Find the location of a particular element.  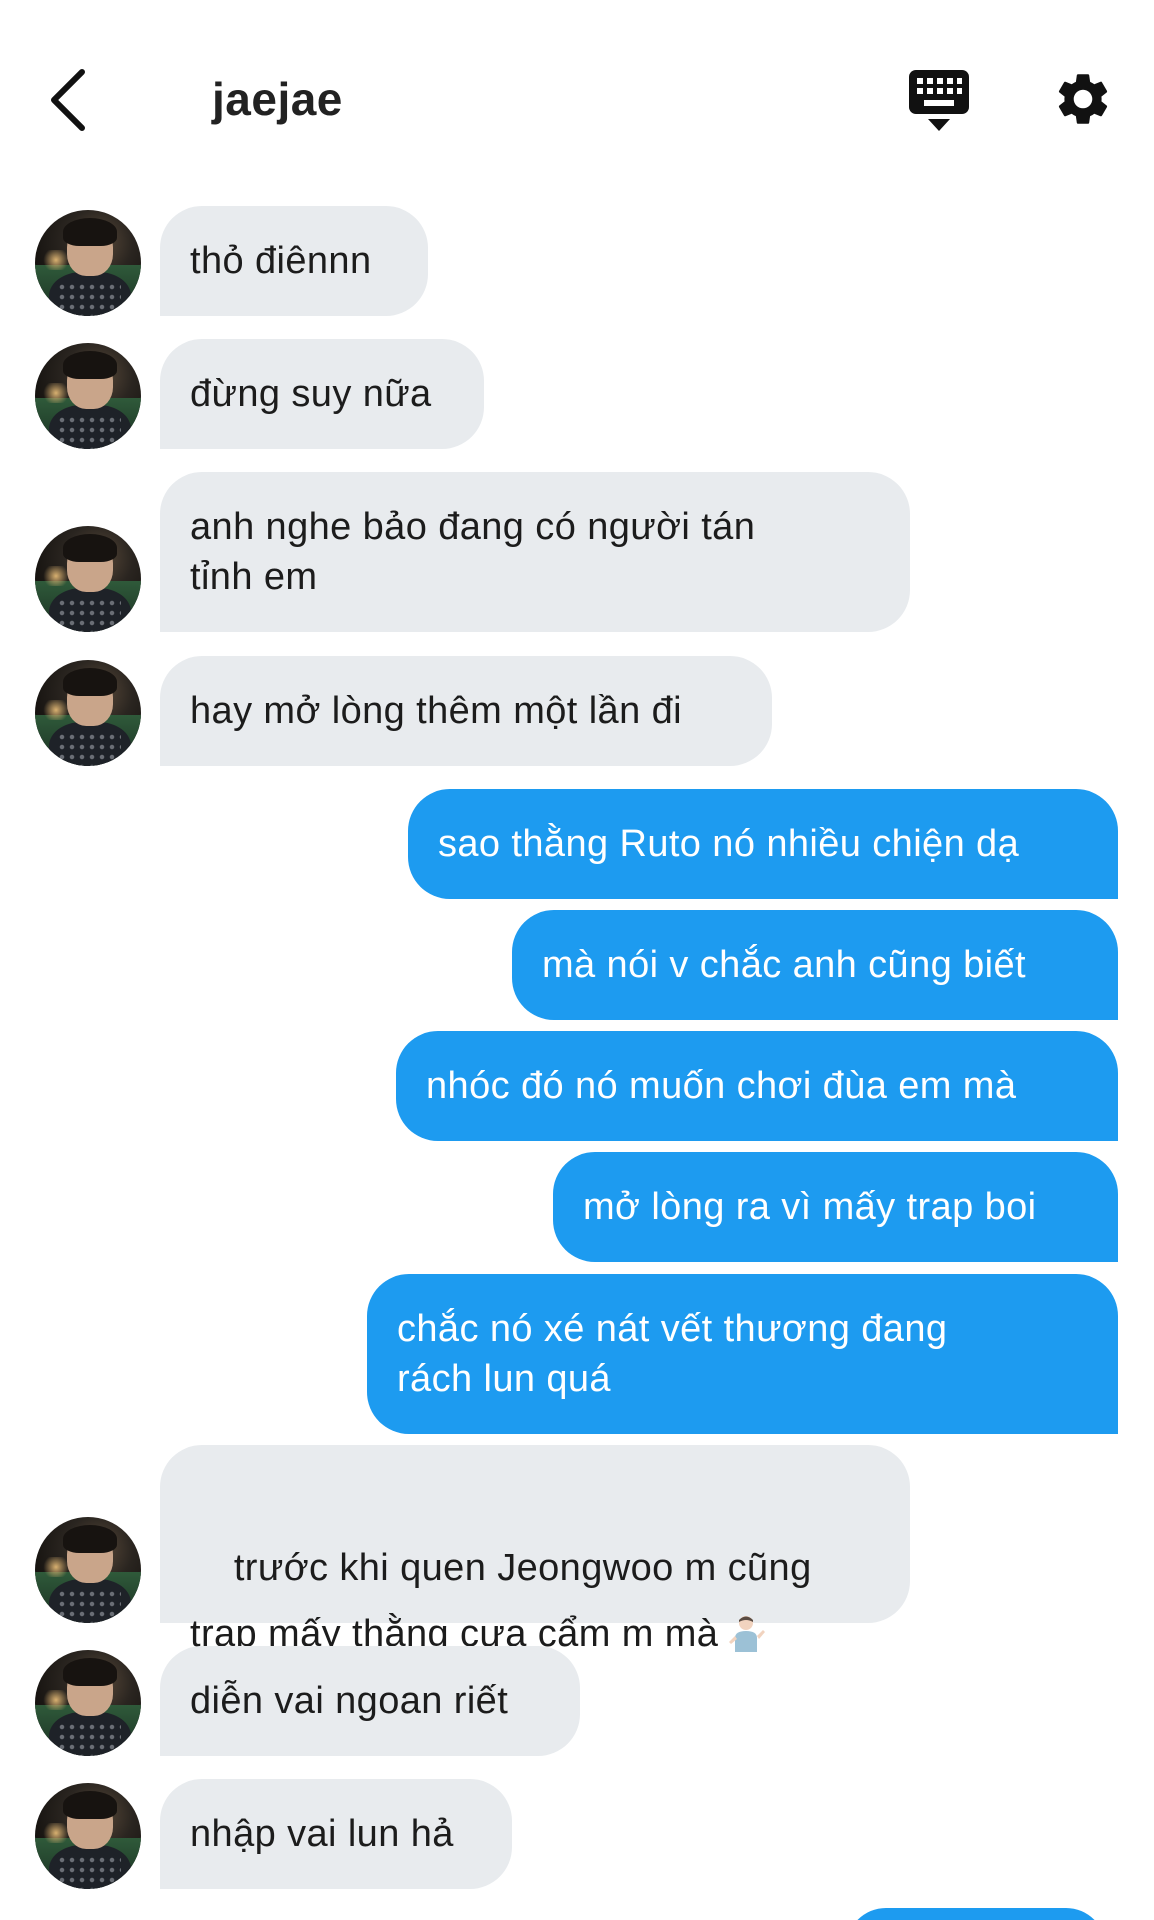

message-bubble-incoming: diễn vai ngoan riết is located at coordinates (370, 1701).